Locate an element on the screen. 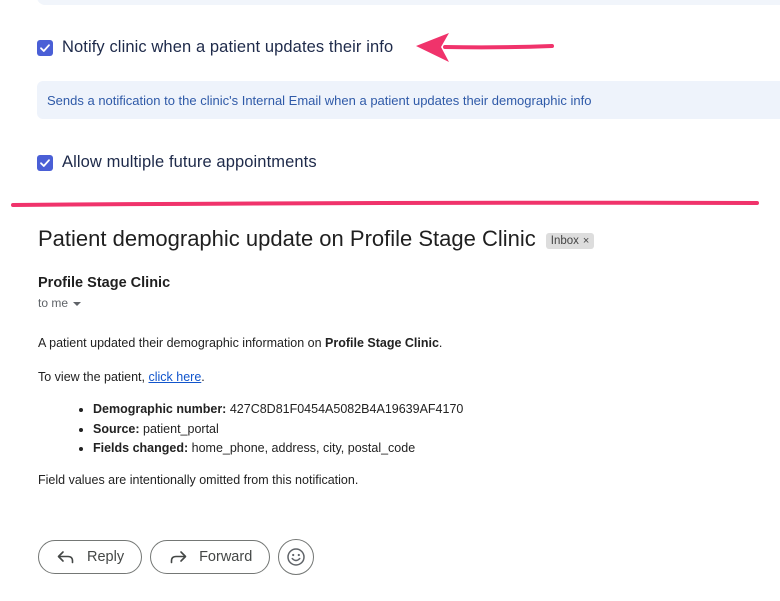 This screenshot has width=780, height=601. notify-clinic-checkbox is located at coordinates (45, 47).